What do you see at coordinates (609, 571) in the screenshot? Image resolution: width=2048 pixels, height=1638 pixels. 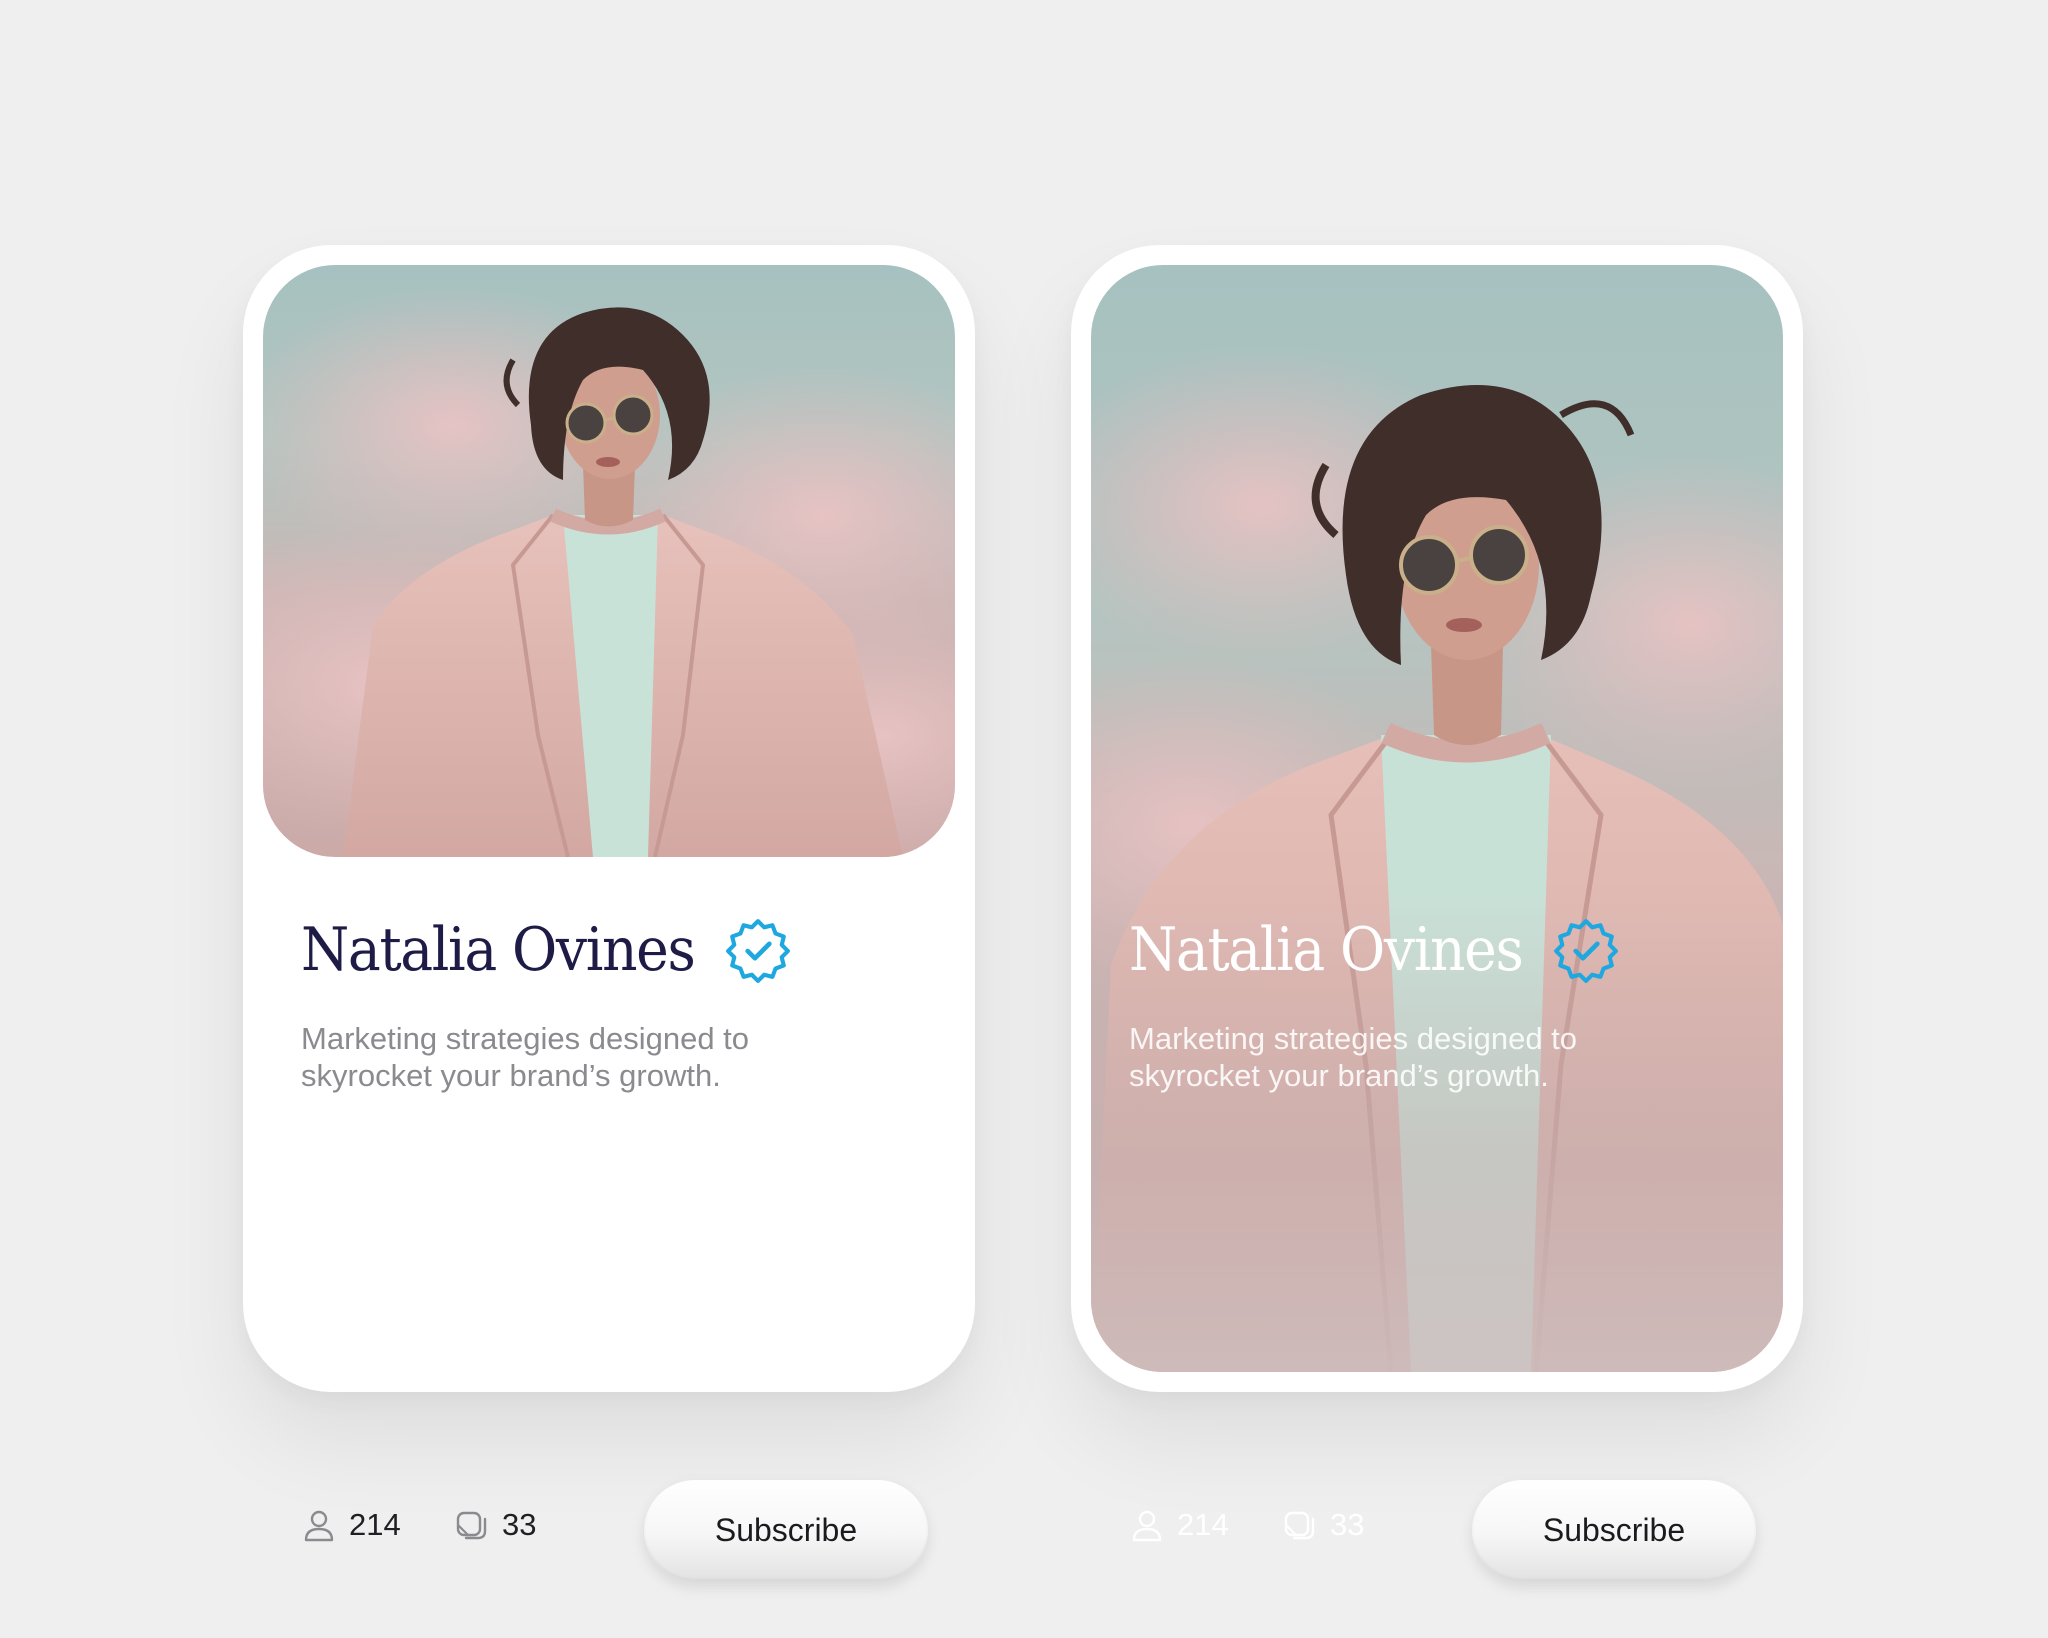 I see `portrait-illustration` at bounding box center [609, 571].